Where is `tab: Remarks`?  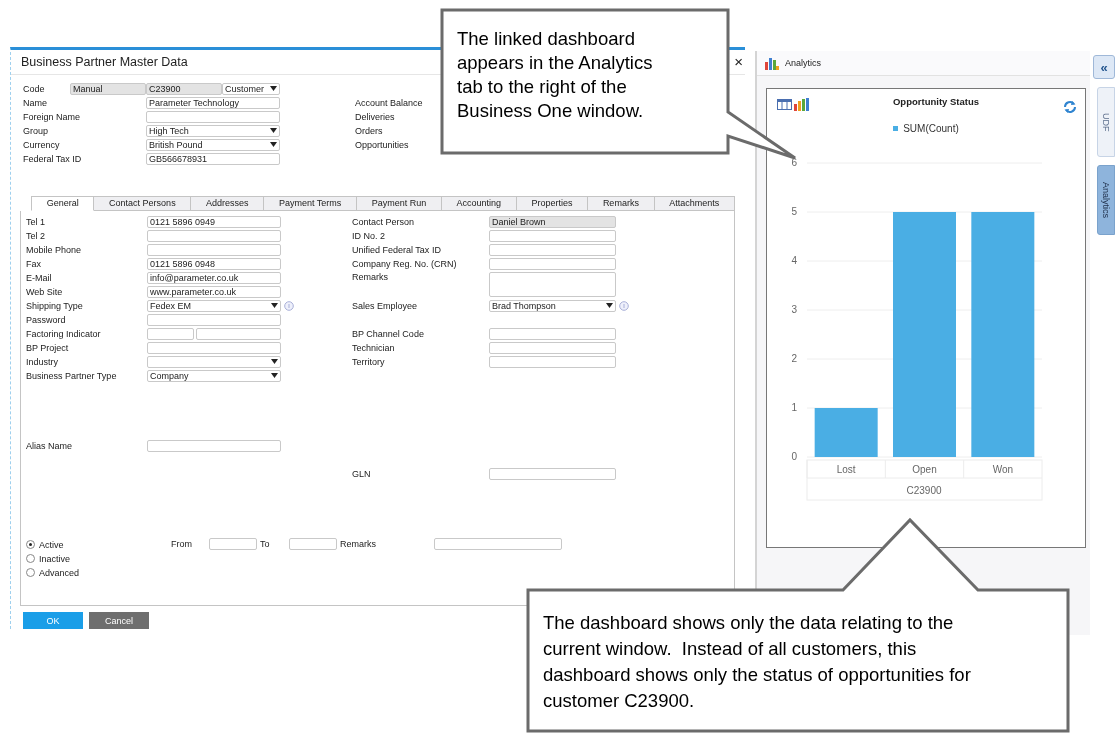
tab: Remarks is located at coordinates (621, 203).